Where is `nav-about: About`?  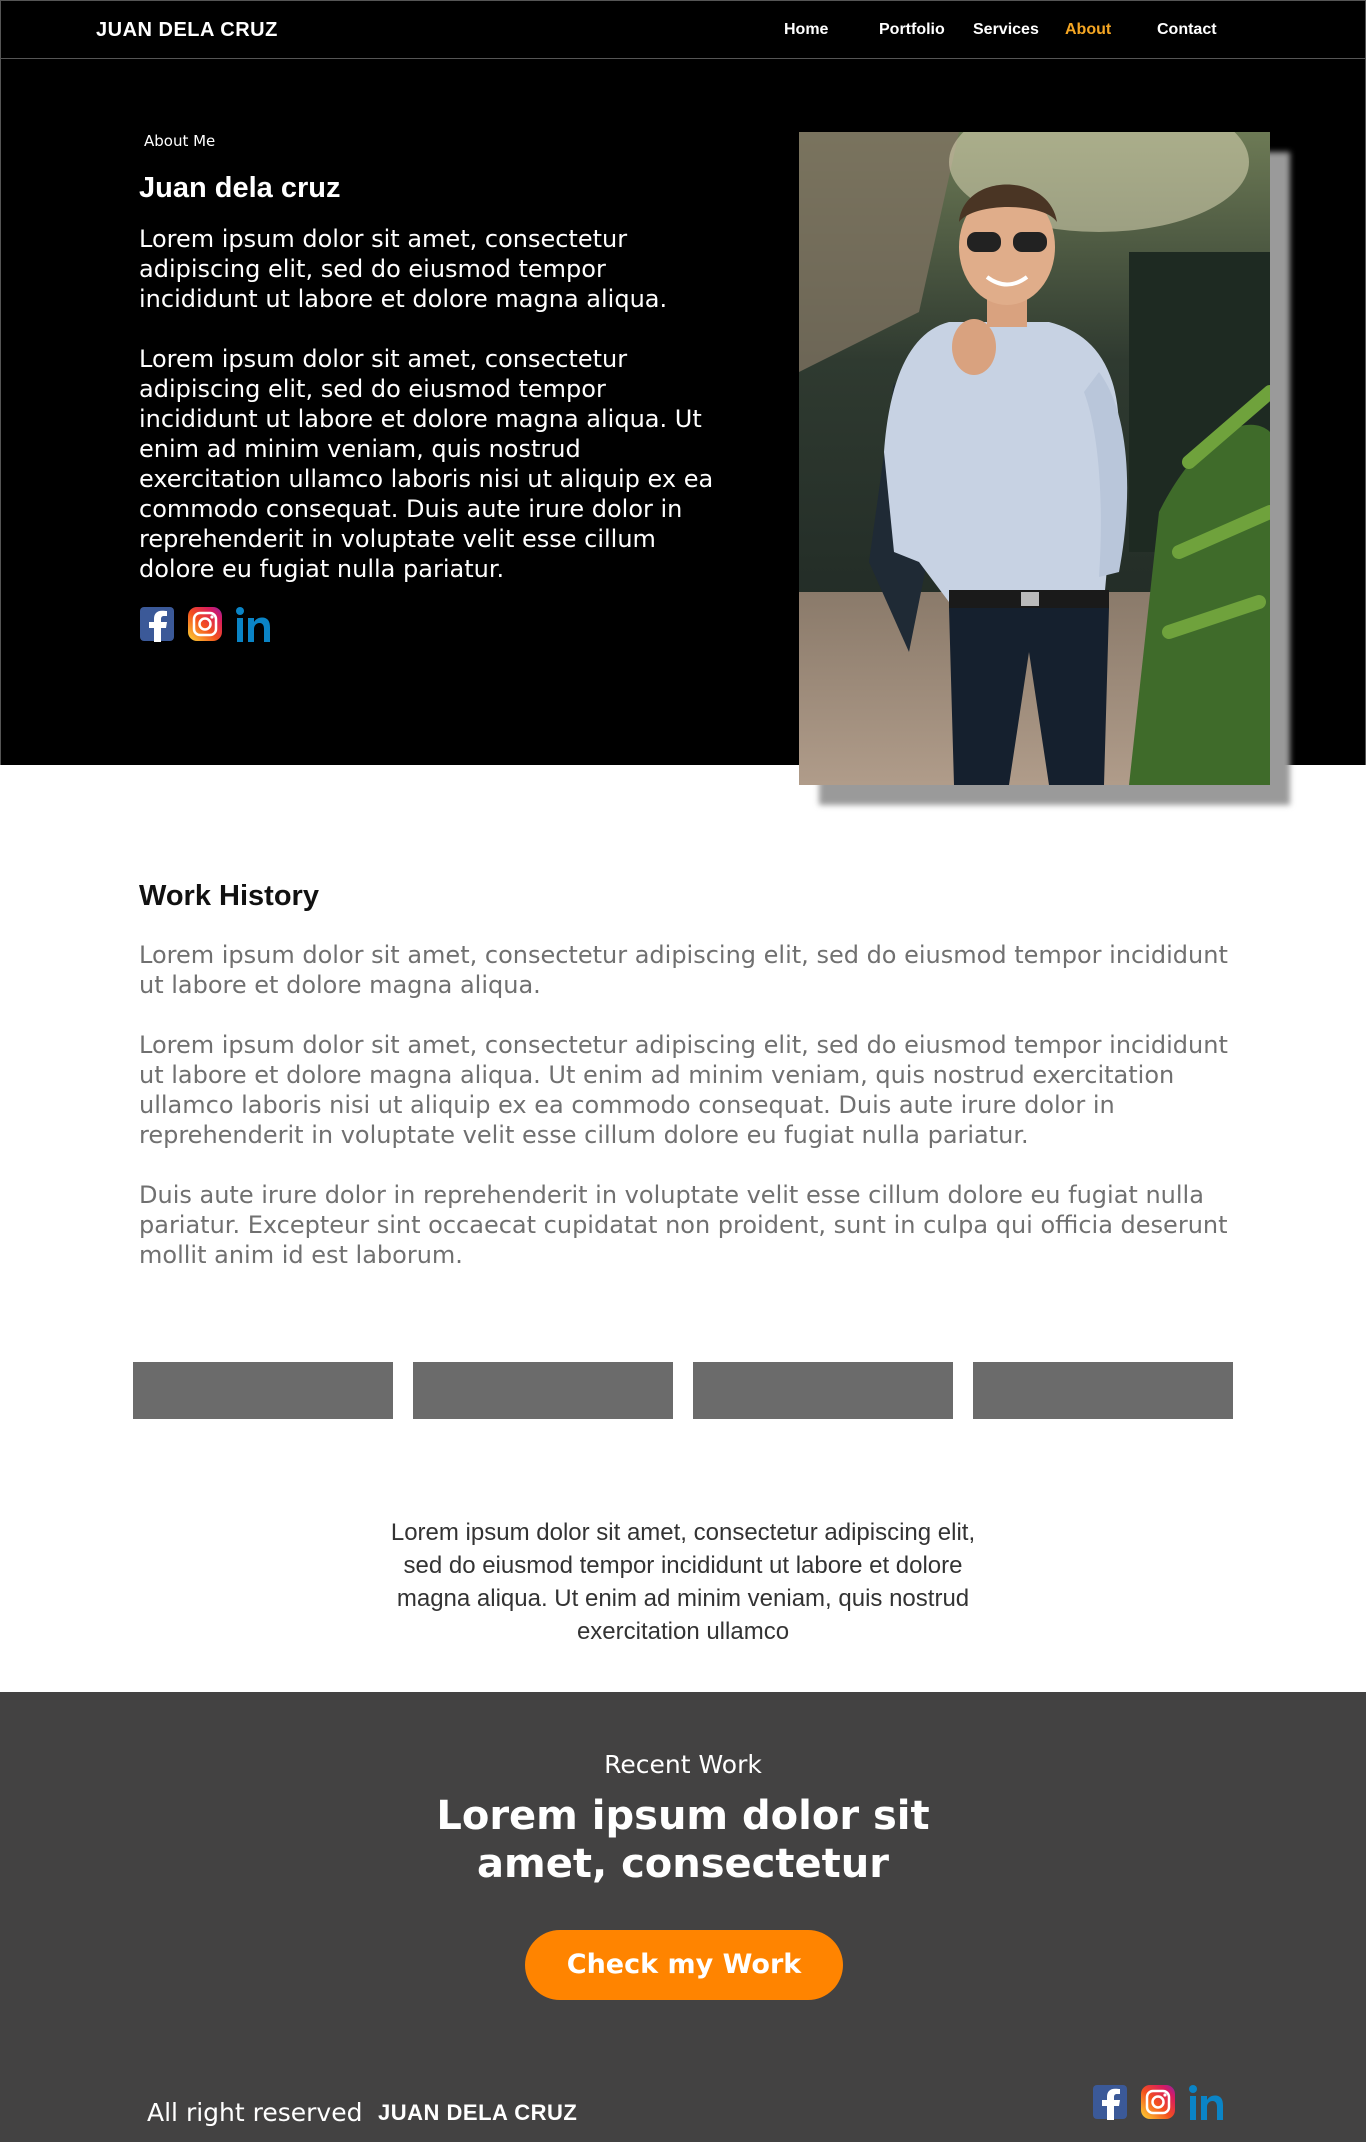
nav-about: About is located at coordinates (1088, 30).